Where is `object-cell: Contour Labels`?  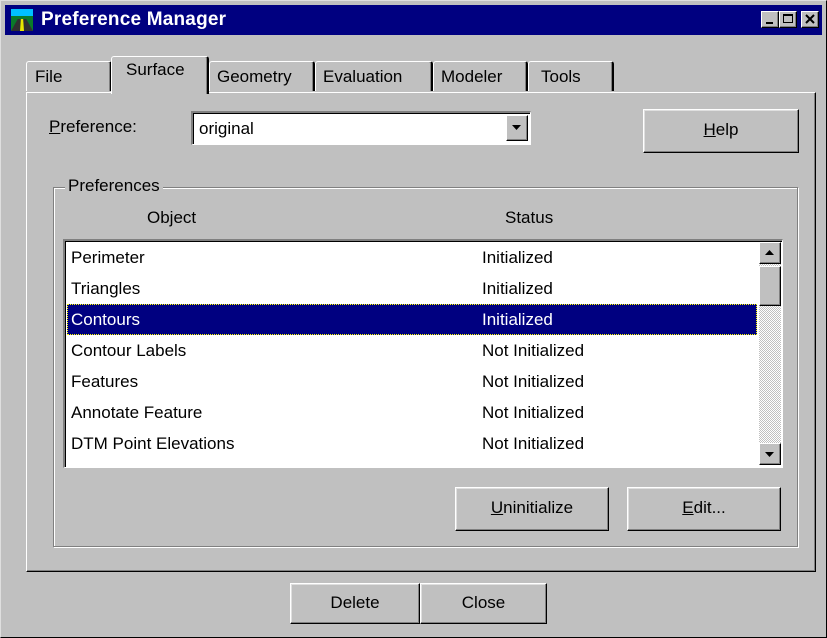 object-cell: Contour Labels is located at coordinates (129, 350).